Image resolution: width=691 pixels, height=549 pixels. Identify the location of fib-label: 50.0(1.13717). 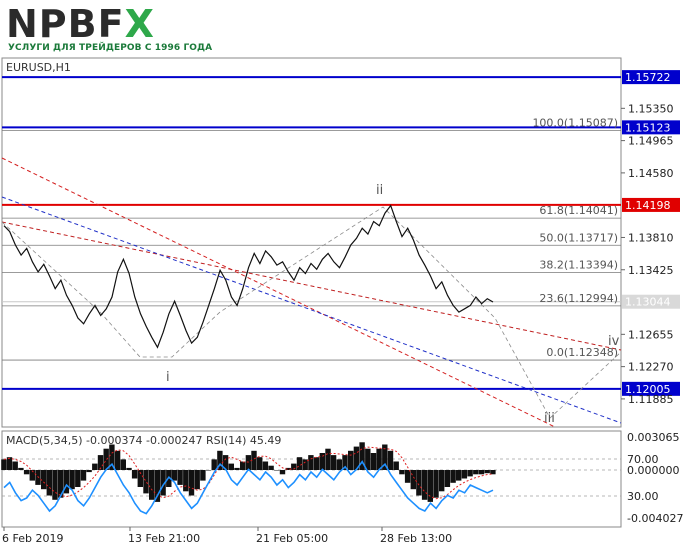
(578, 237).